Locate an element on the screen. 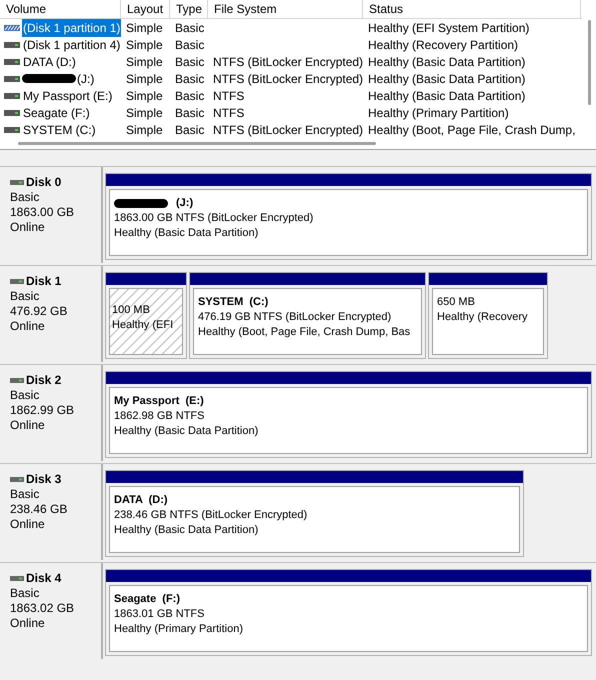 This screenshot has width=596, height=680. partition-size: 238.46 GB NTFS (BitLocker Encrypted) is located at coordinates (211, 515).